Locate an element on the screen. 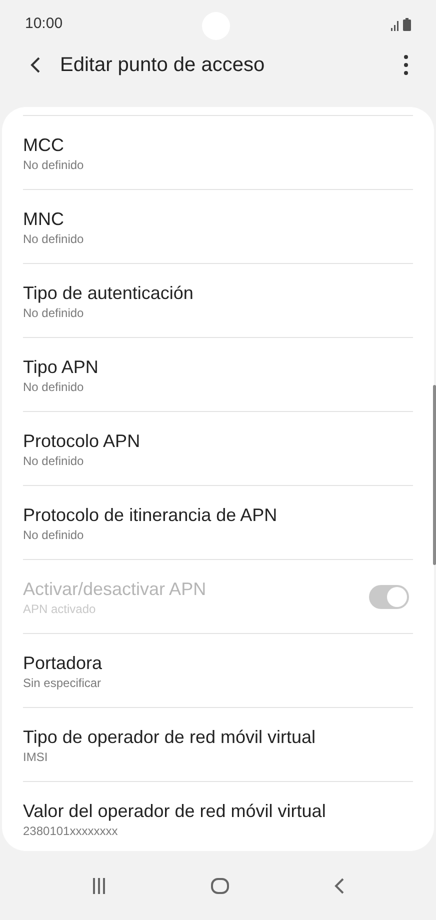  setting-title: MCC is located at coordinates (44, 145).